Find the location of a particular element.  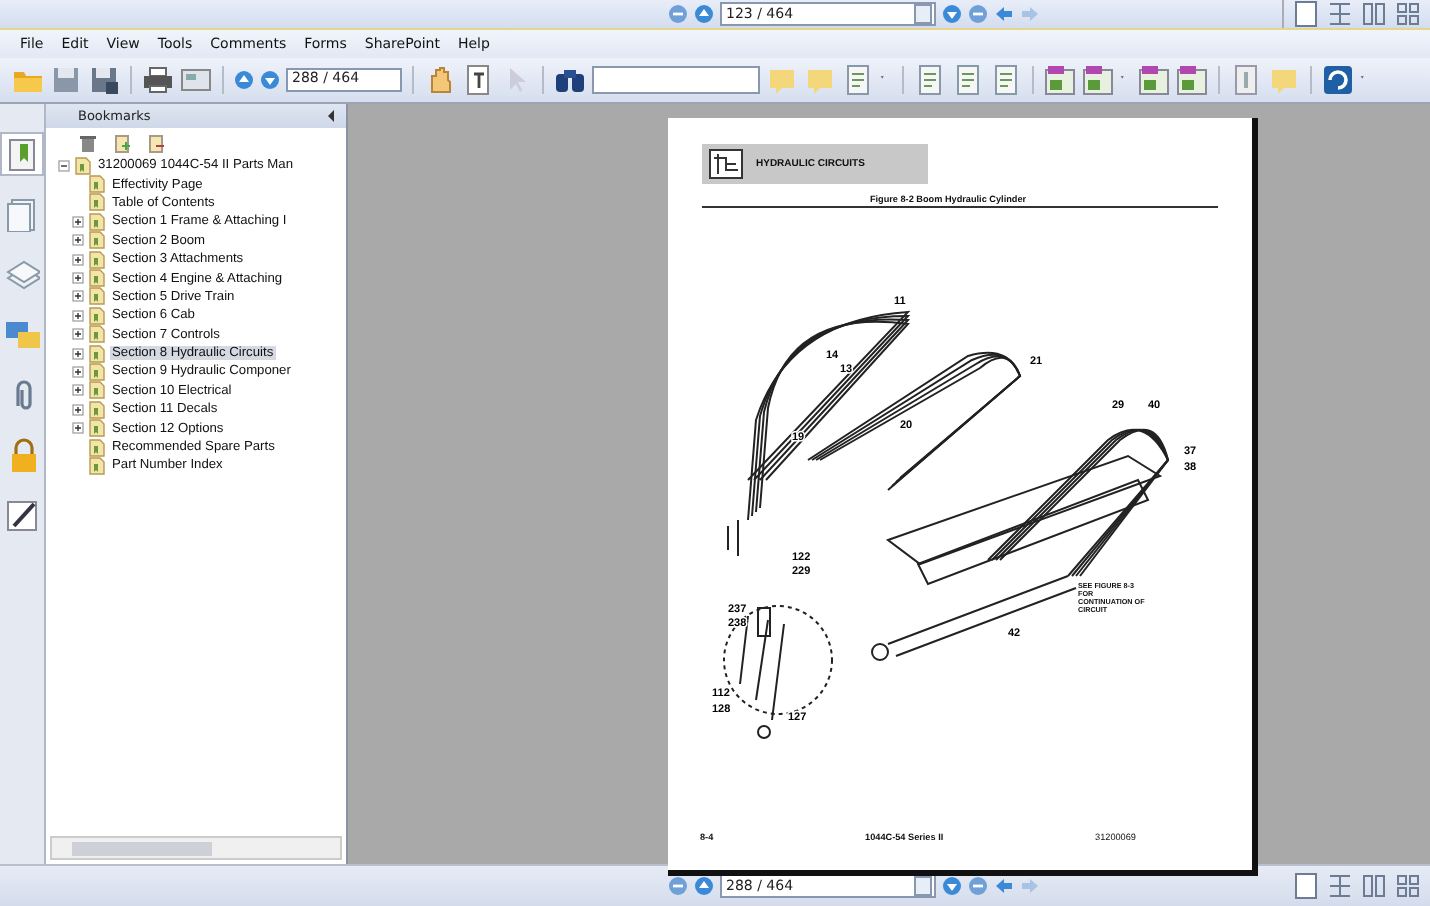

new-bookmark-icon is located at coordinates (122, 144).